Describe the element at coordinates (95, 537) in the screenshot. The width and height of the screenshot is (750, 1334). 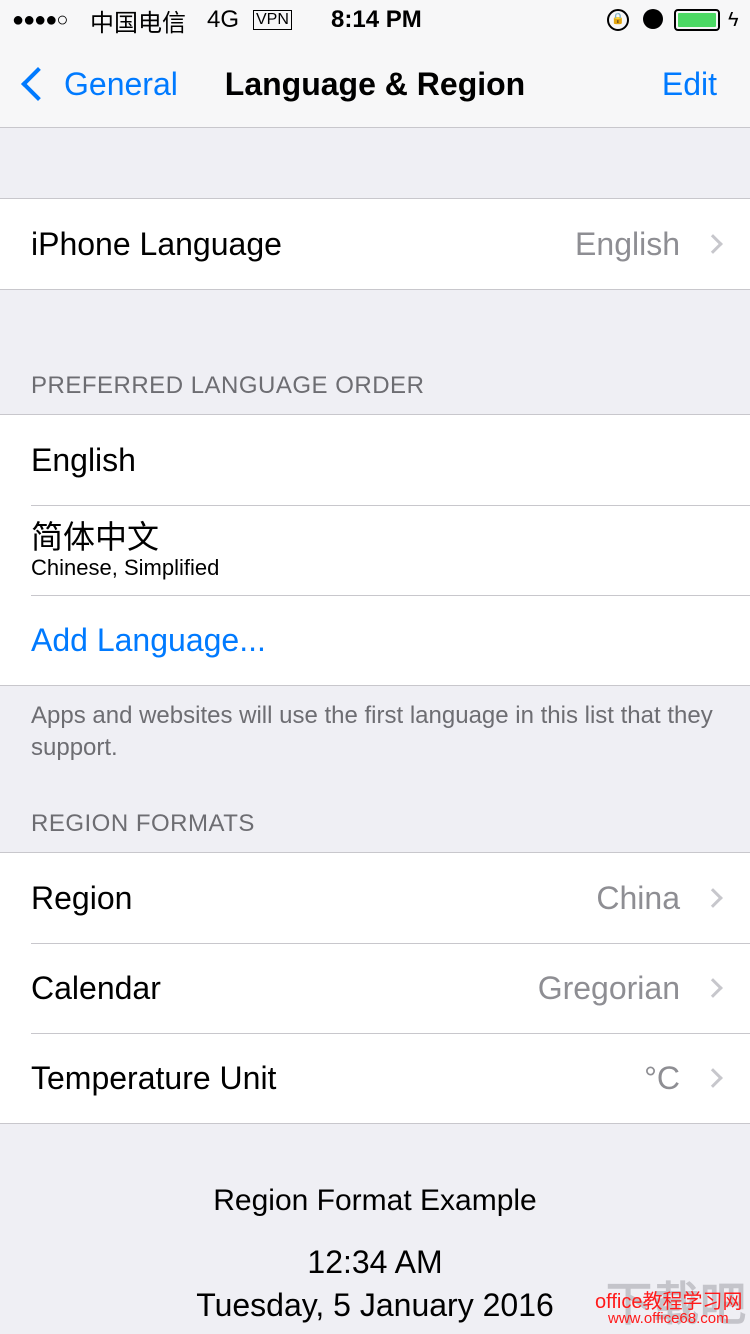
I see `row-label: 简体中文` at that location.